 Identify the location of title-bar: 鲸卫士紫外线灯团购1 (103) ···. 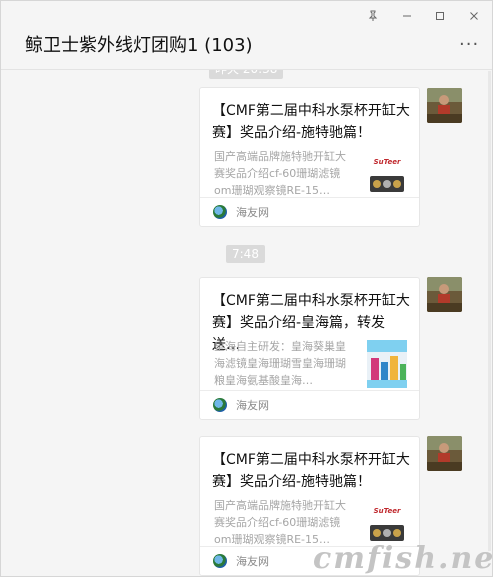
(246, 35).